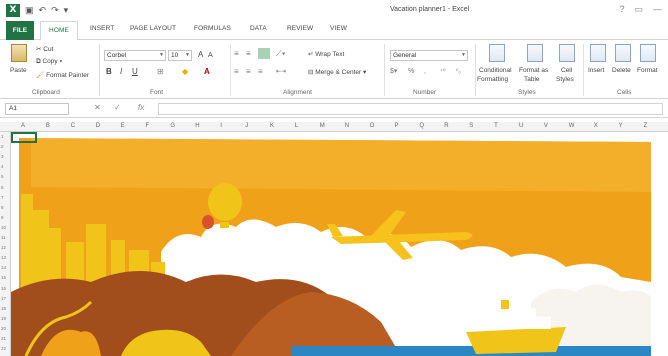 Image resolution: width=668 pixels, height=356 pixels. I want to click on tab-data: DATA, so click(258, 28).